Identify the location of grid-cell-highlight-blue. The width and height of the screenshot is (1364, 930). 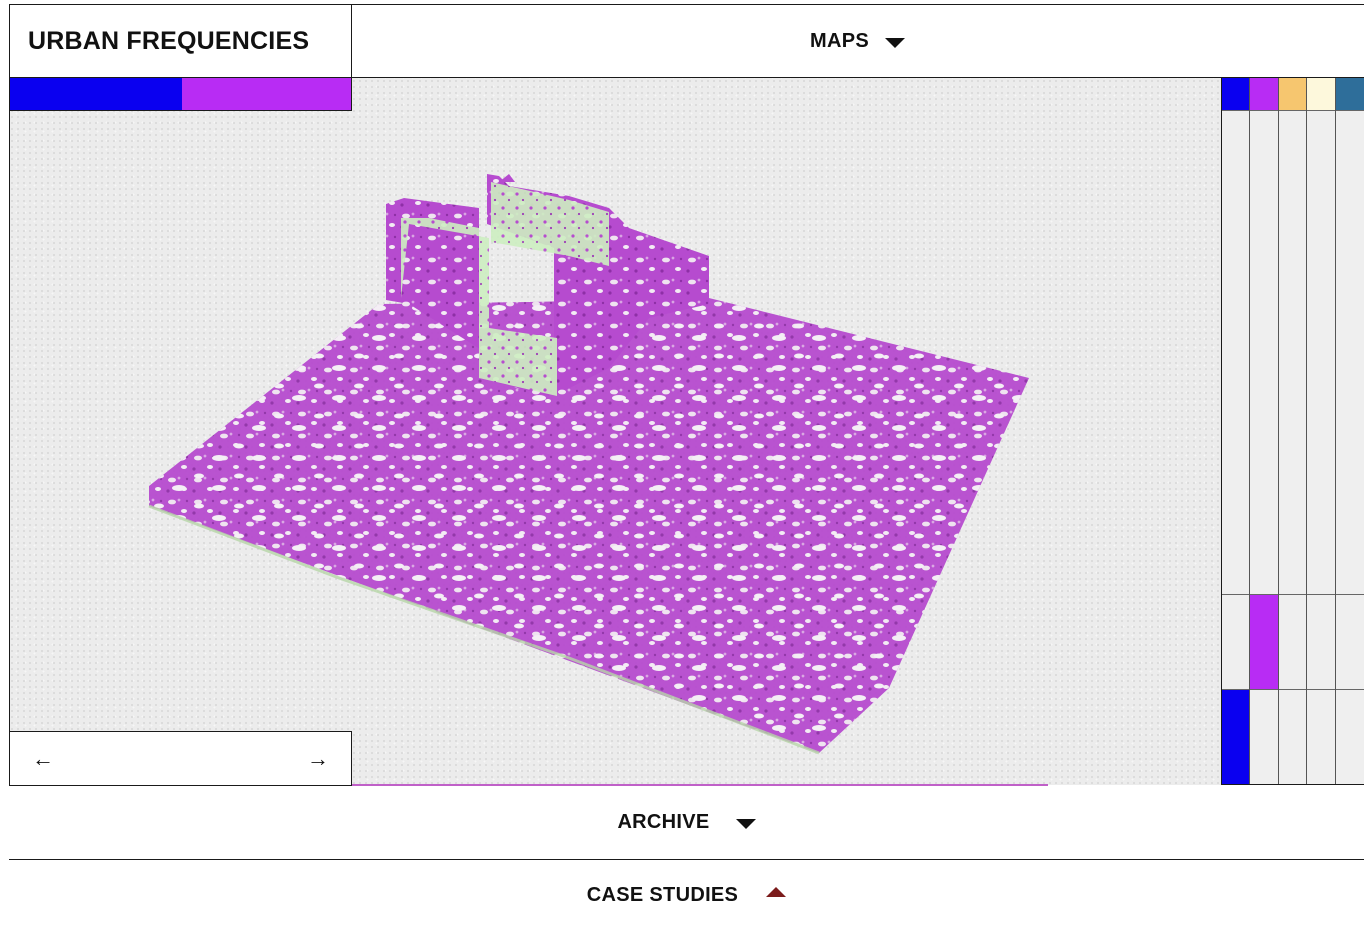
(1236, 737).